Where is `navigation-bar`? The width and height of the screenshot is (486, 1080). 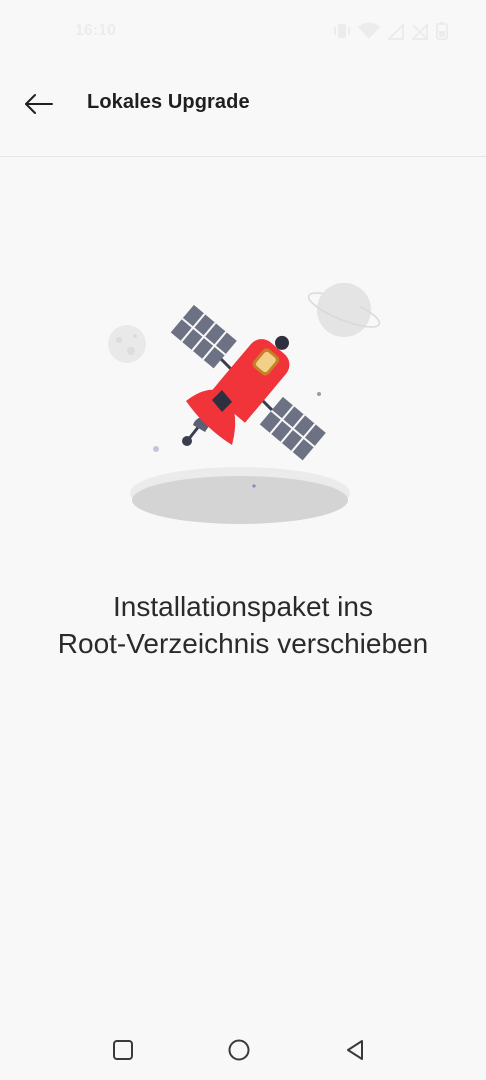 navigation-bar is located at coordinates (243, 1050).